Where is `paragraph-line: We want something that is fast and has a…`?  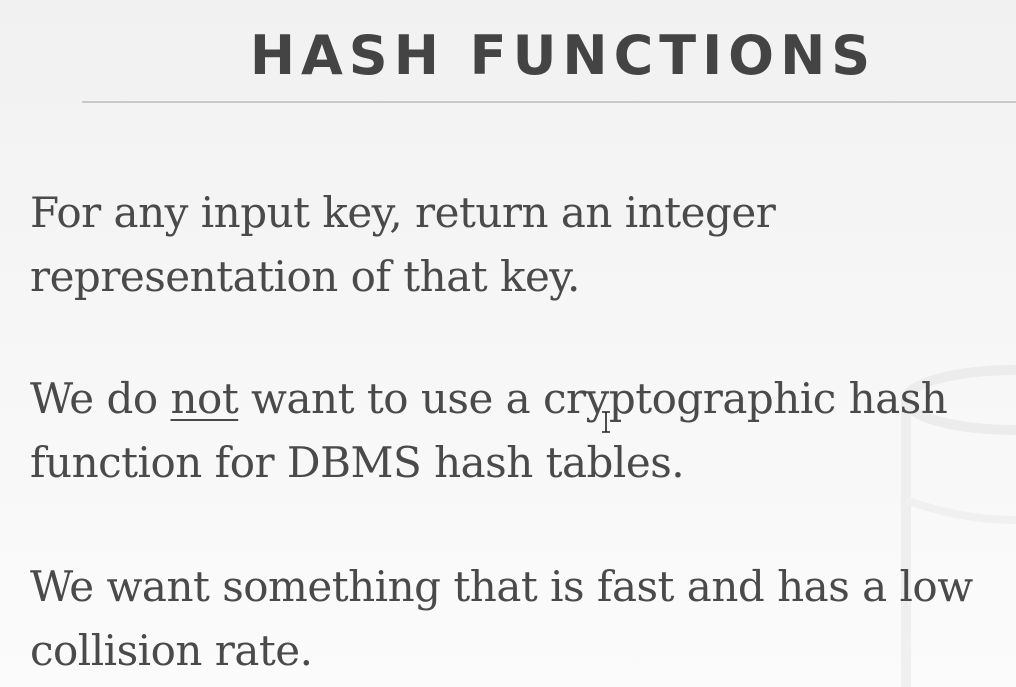 paragraph-line: We want something that is fast and has a… is located at coordinates (501, 586).